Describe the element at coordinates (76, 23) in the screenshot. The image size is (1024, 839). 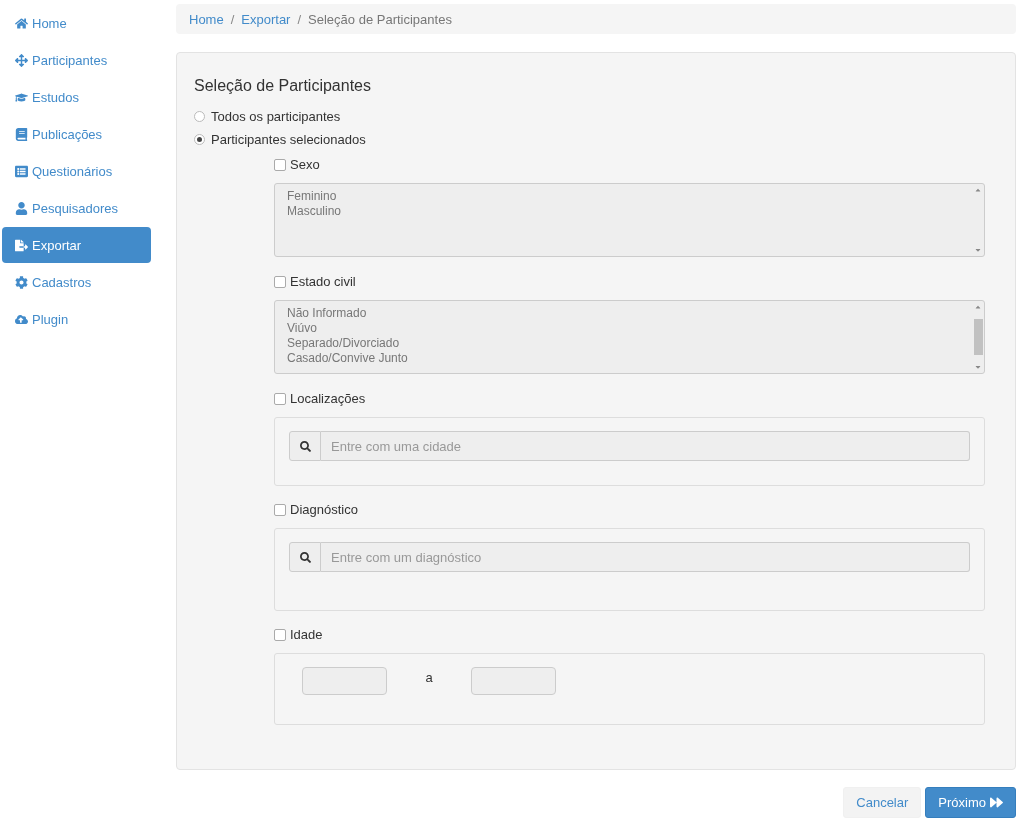
I see `sidebar-item: Home` at that location.